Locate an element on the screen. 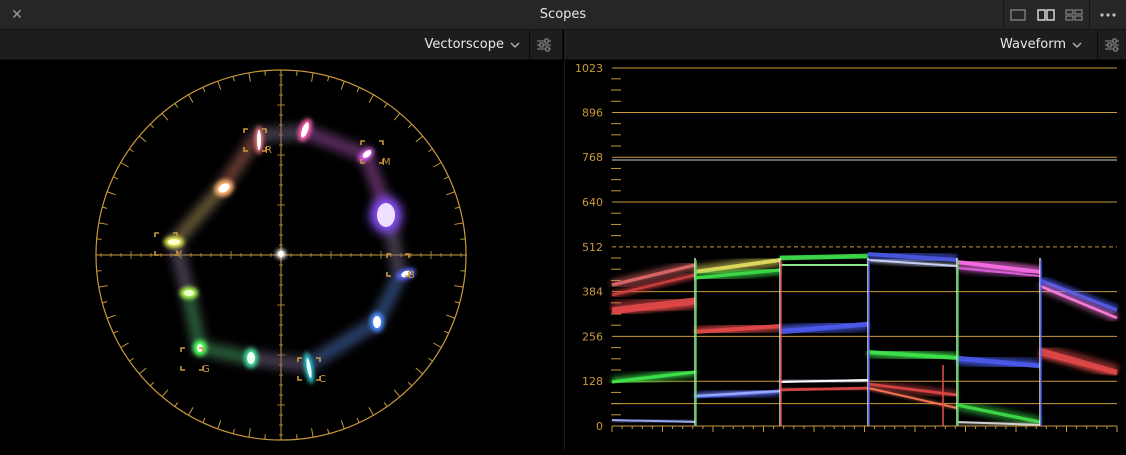 The height and width of the screenshot is (455, 1126). scale-label: 640 is located at coordinates (592, 202).